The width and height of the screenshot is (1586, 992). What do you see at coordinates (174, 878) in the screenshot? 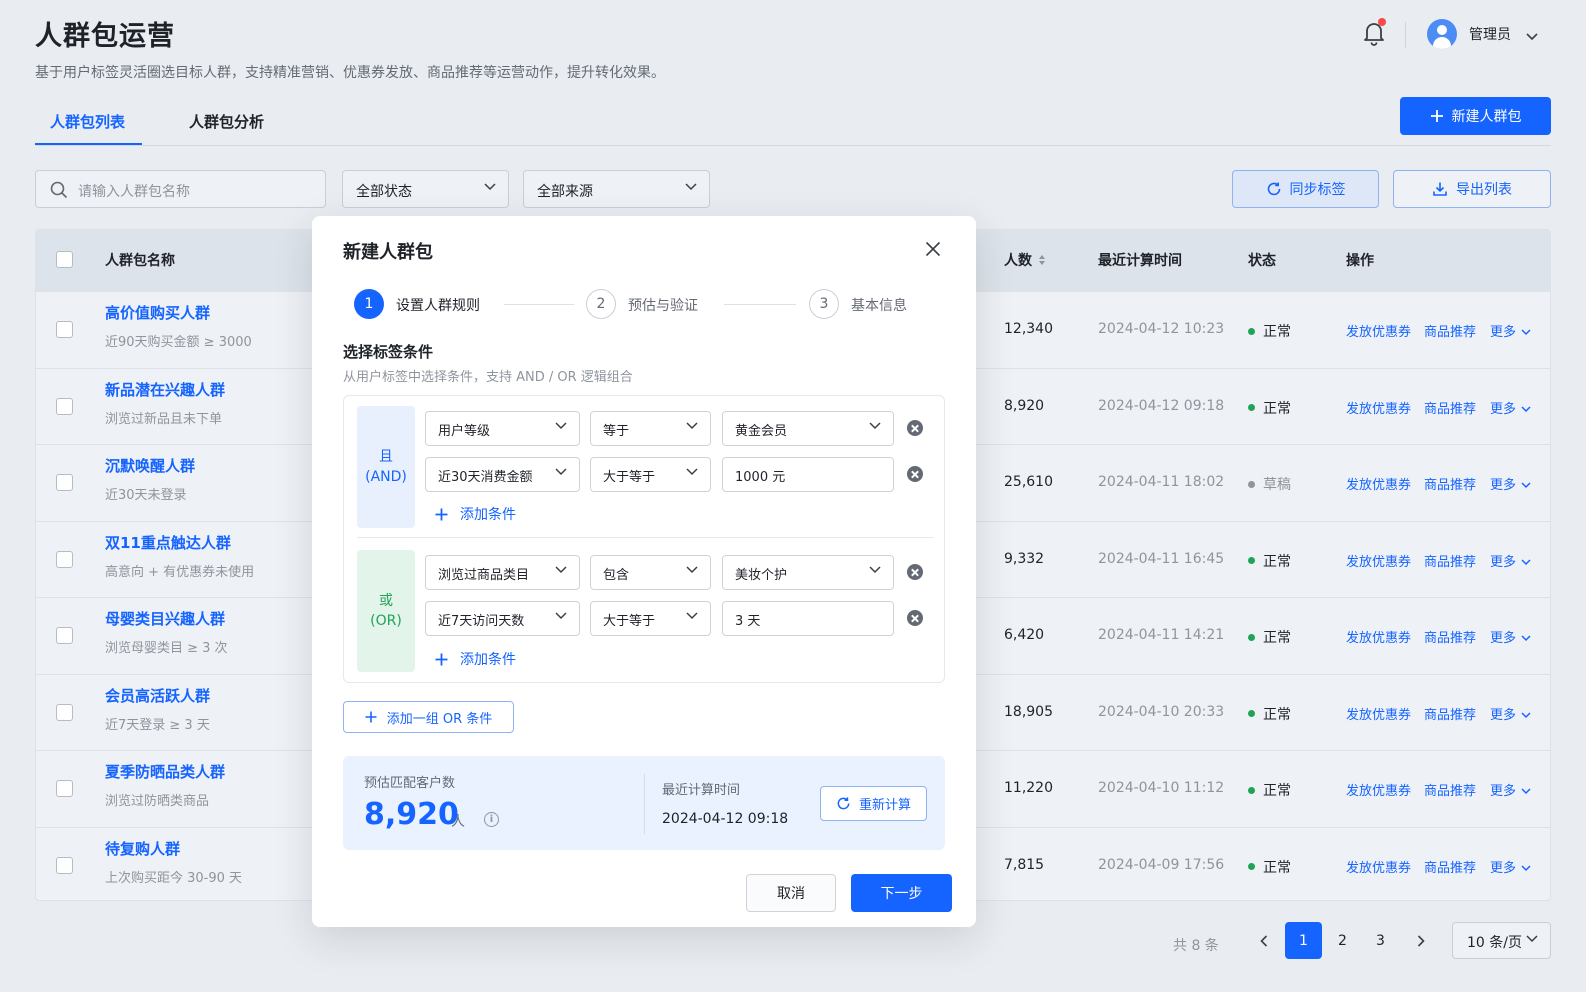
I see `crowd-description: 上次购买距今 30-90 天` at bounding box center [174, 878].